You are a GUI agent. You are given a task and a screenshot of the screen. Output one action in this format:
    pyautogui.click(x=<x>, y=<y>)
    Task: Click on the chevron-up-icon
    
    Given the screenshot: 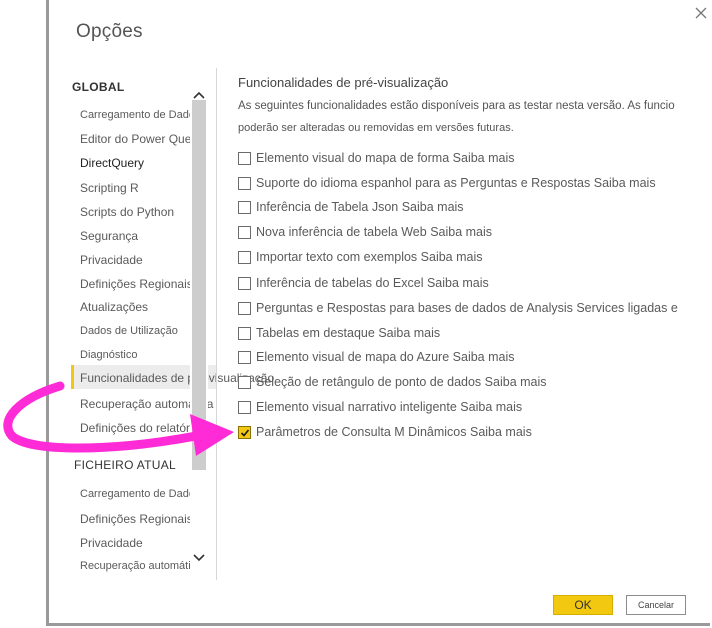 What is the action you would take?
    pyautogui.click(x=199, y=94)
    